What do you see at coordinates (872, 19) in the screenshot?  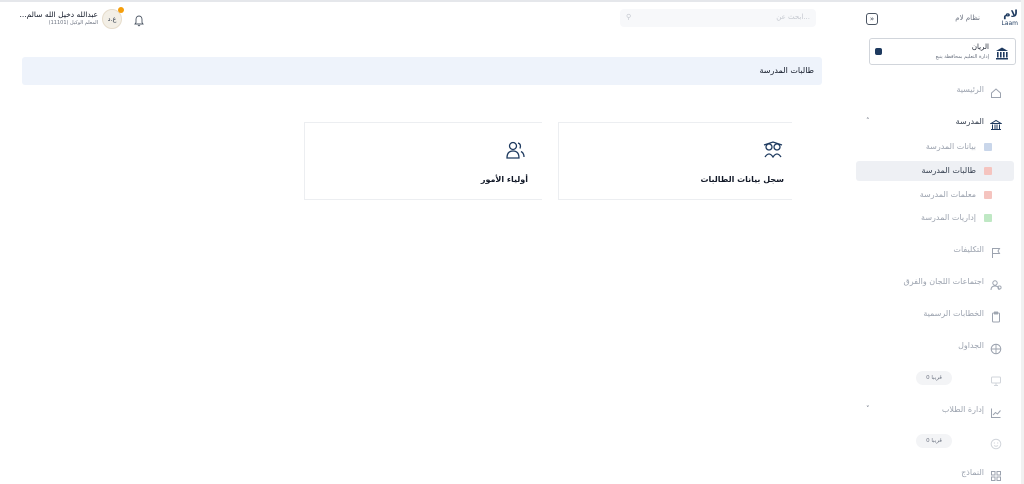 I see `collapse-sidebar-button: »` at bounding box center [872, 19].